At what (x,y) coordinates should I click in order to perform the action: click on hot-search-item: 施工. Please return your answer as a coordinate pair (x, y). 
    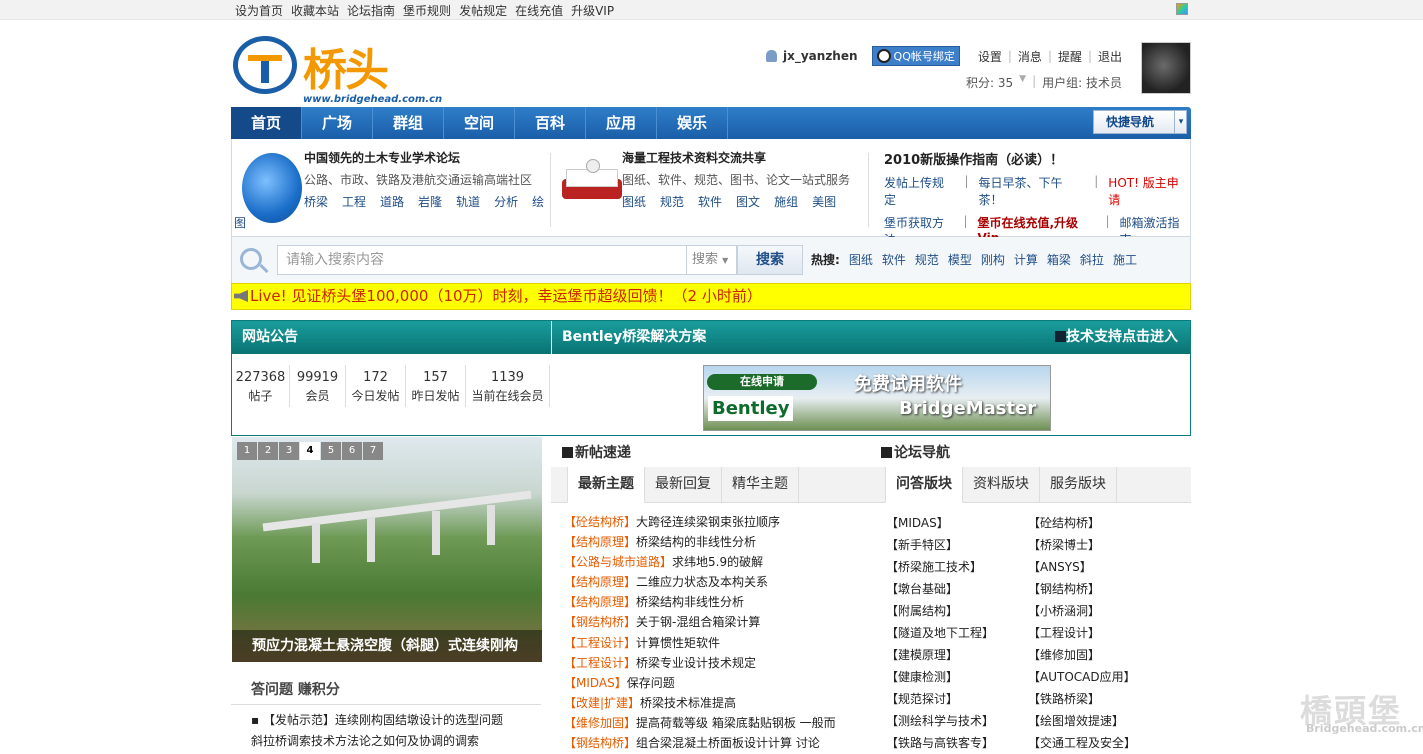
    Looking at the image, I should click on (1125, 259).